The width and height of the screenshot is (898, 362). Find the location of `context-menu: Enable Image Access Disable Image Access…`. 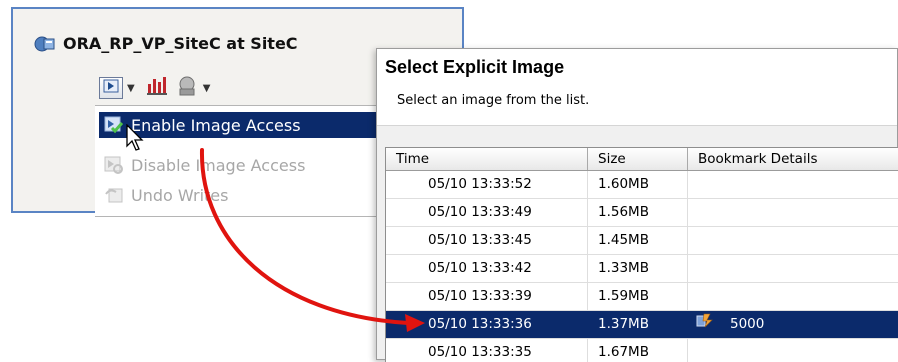

context-menu: Enable Image Access Disable Image Access… is located at coordinates (245, 161).